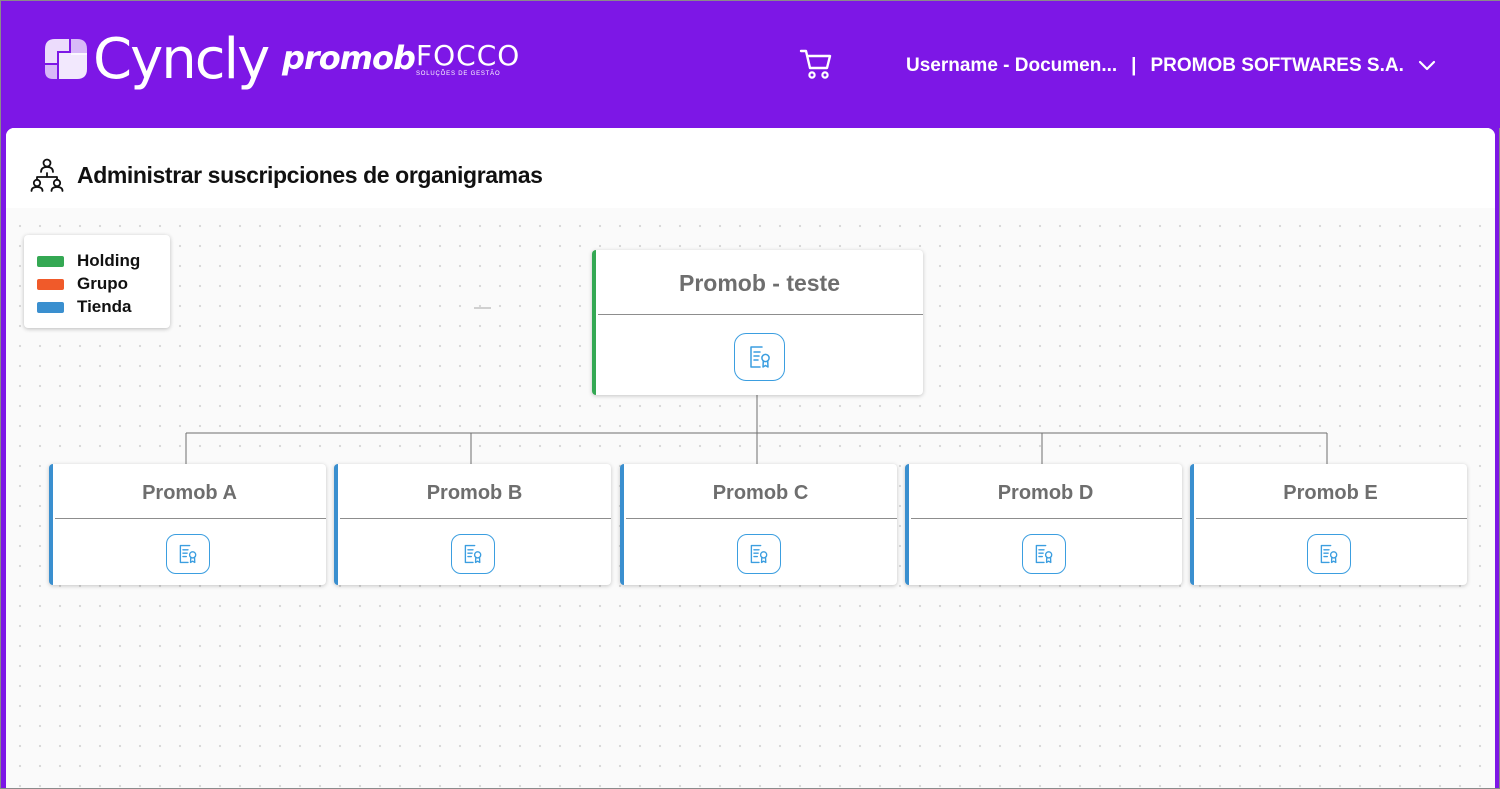 Image resolution: width=1500 pixels, height=789 pixels. I want to click on legend-swatch-holding, so click(50, 261).